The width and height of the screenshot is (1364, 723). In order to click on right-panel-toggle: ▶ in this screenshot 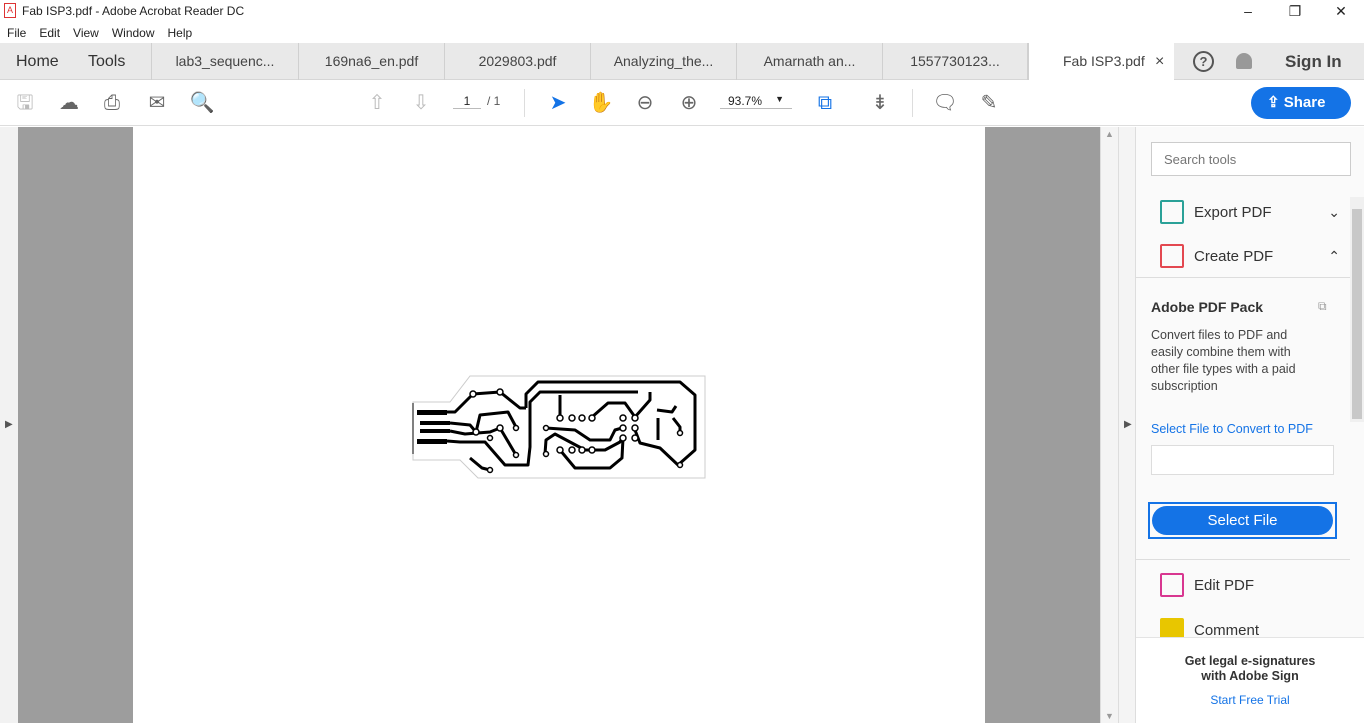, I will do `click(1127, 425)`.